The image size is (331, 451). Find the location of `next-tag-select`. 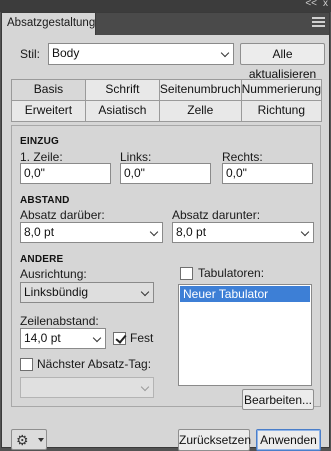

next-tag-select is located at coordinates (87, 387).